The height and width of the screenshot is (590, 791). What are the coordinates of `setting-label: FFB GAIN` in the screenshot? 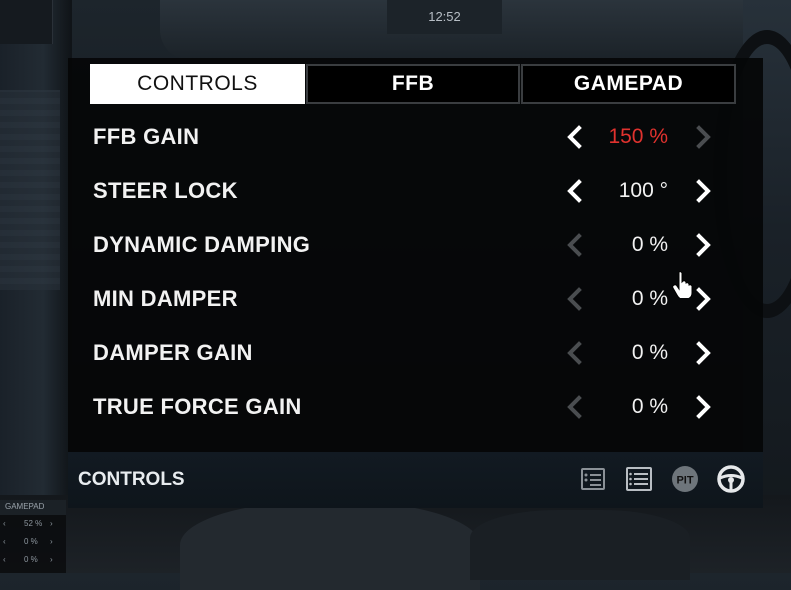 It's located at (146, 136).